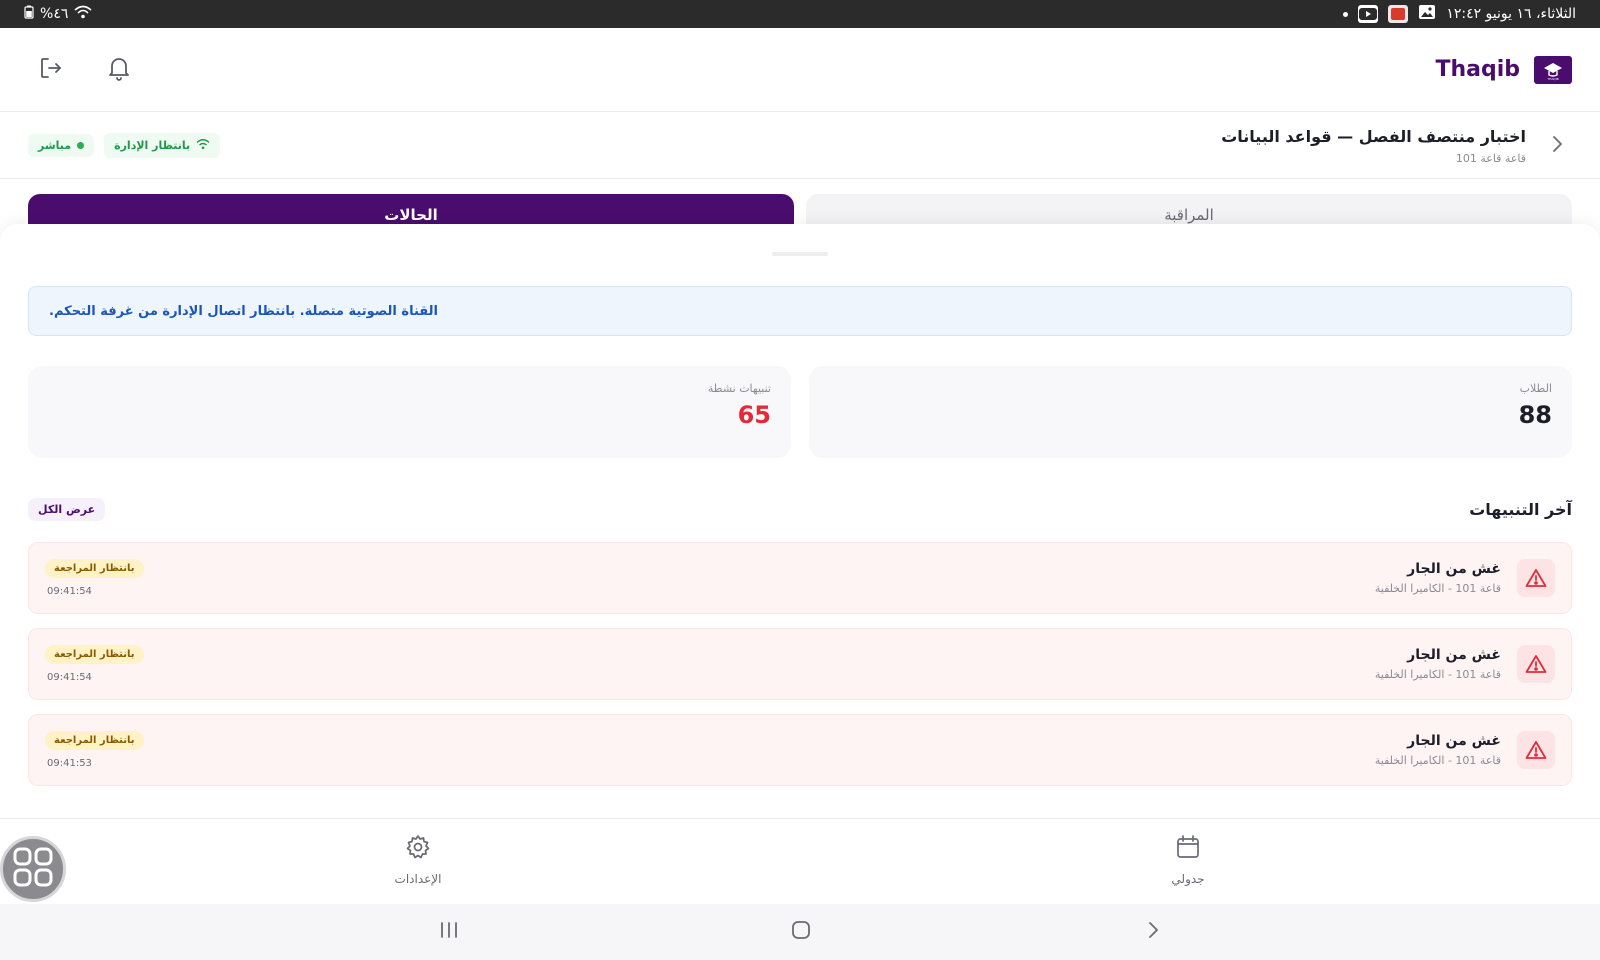  Describe the element at coordinates (1511, 14) in the screenshot. I see `status-datetime: الثلاثاء، ١٦ يونيو ١٢:٤٢` at that location.